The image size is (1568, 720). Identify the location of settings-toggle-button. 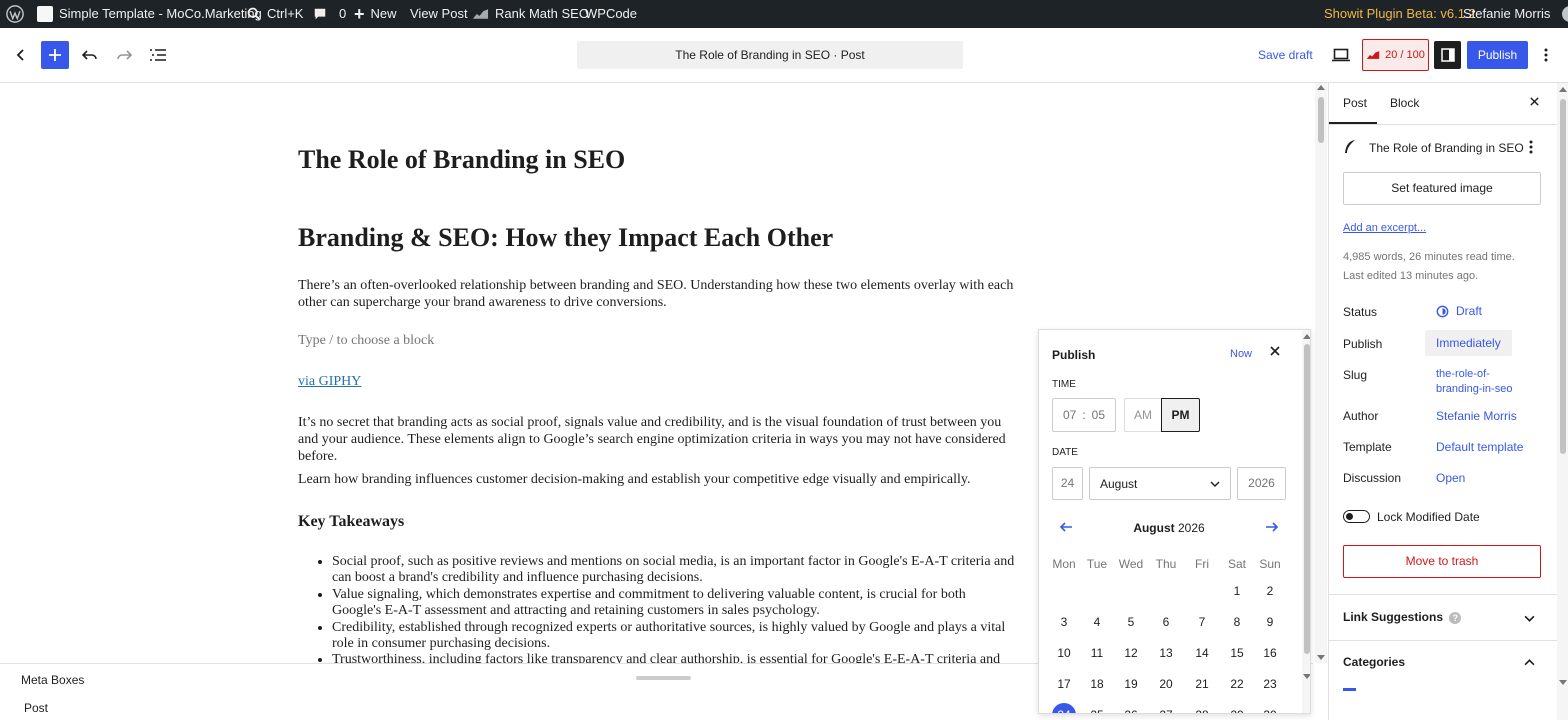
(1447, 55).